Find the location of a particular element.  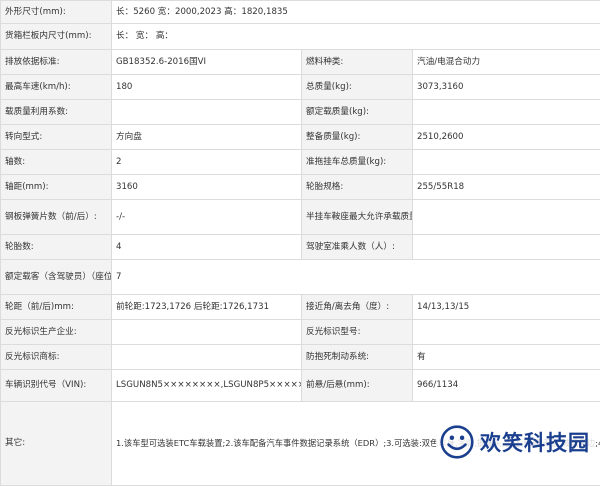

spec-row-emission: 排放依据标准: GB18352.6-2016国VI 燃料种类: 汽油/电混合动力 is located at coordinates (300, 62).